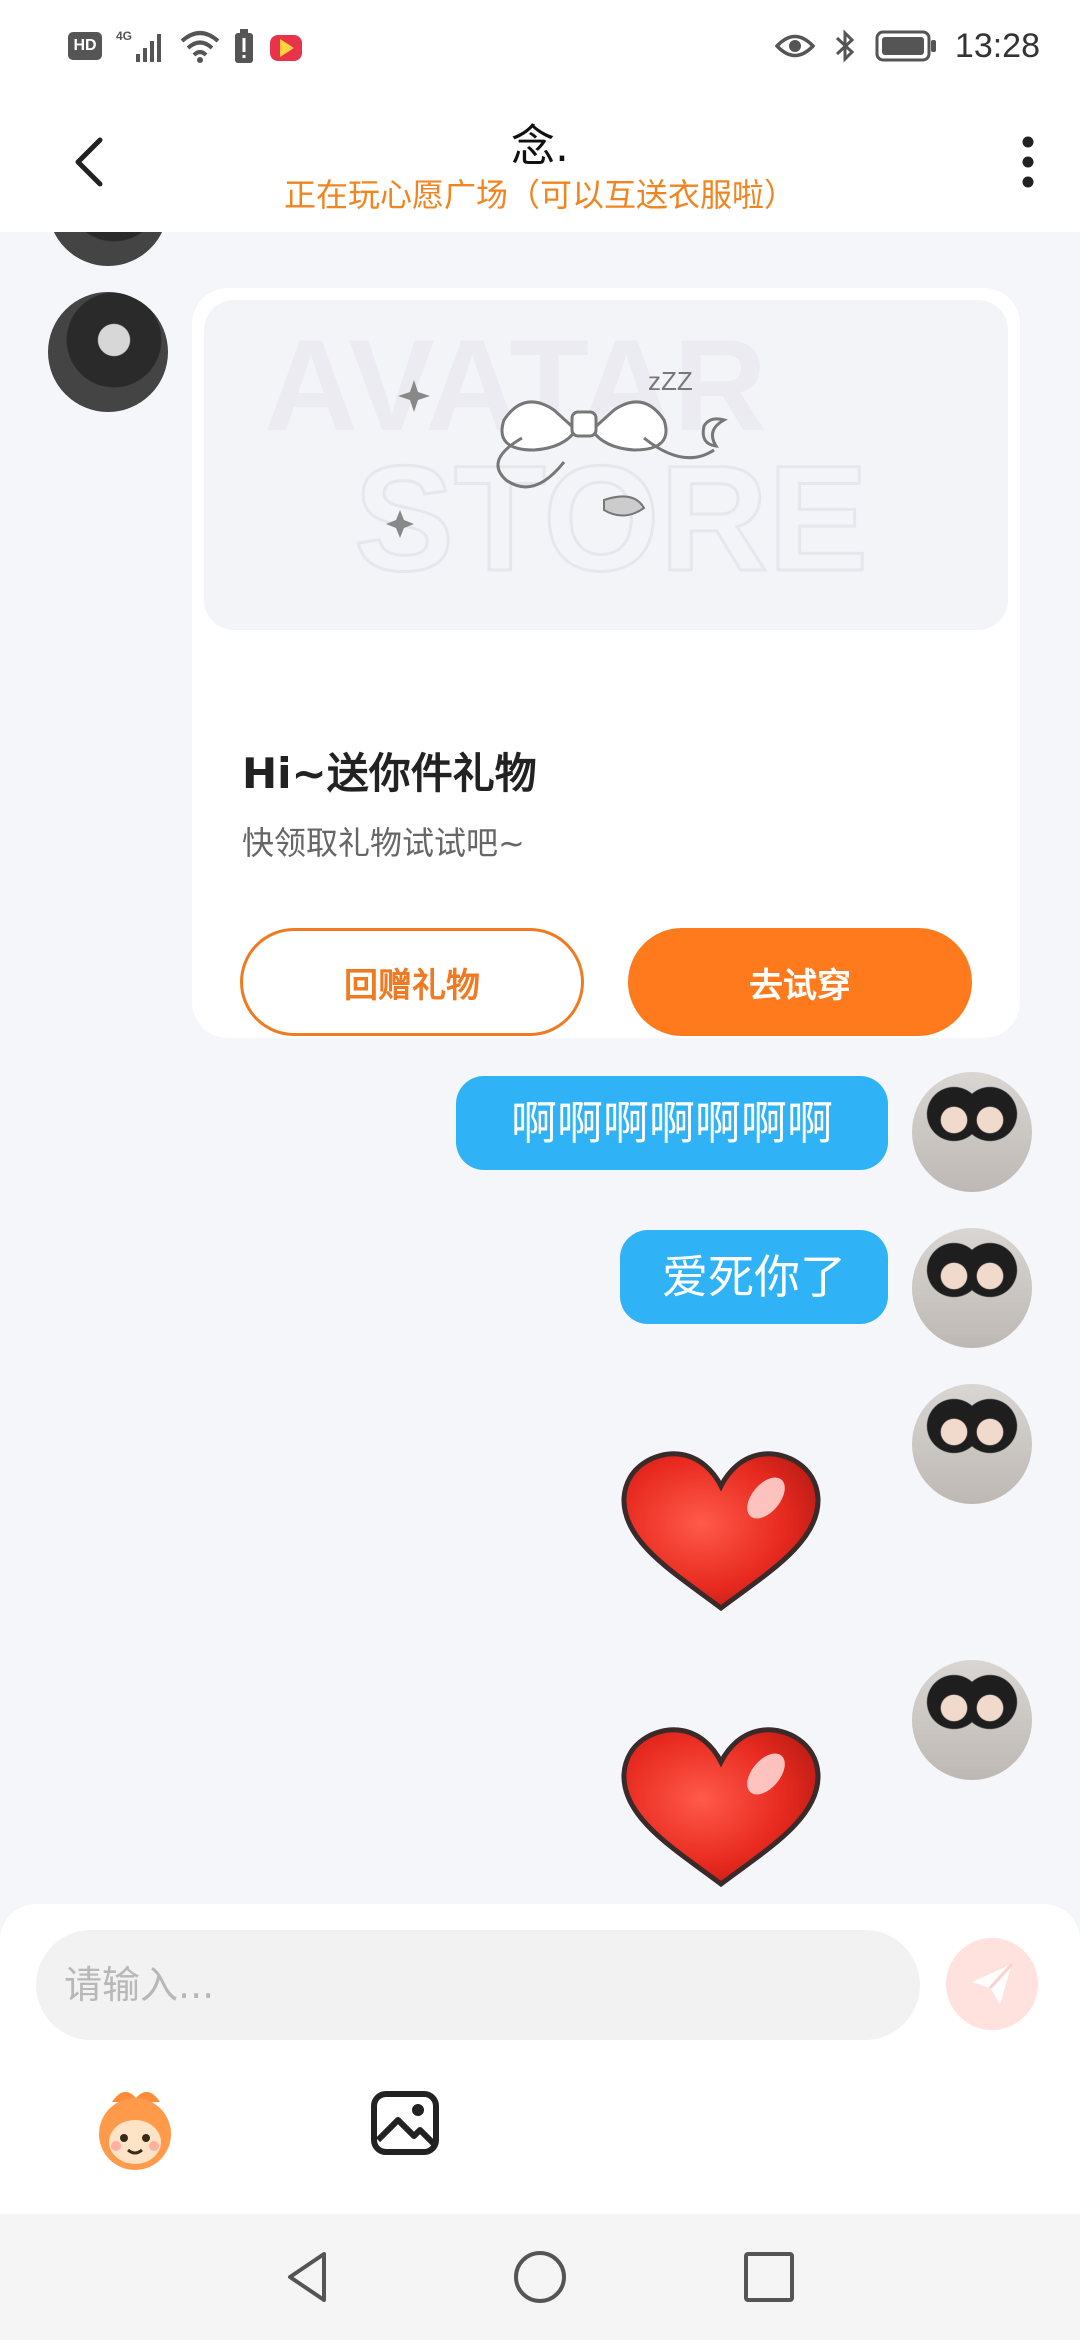 The width and height of the screenshot is (1080, 2340). What do you see at coordinates (845, 46) in the screenshot?
I see `bluetooth-icon` at bounding box center [845, 46].